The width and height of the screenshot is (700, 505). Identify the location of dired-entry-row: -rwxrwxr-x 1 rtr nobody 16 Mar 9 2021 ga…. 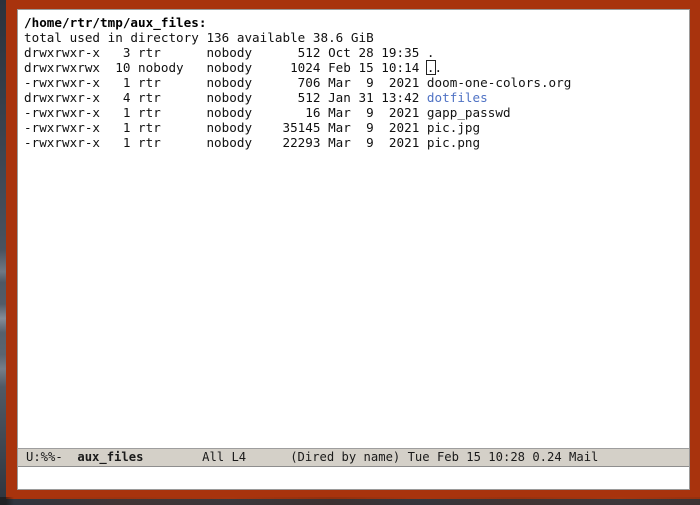
(356, 112).